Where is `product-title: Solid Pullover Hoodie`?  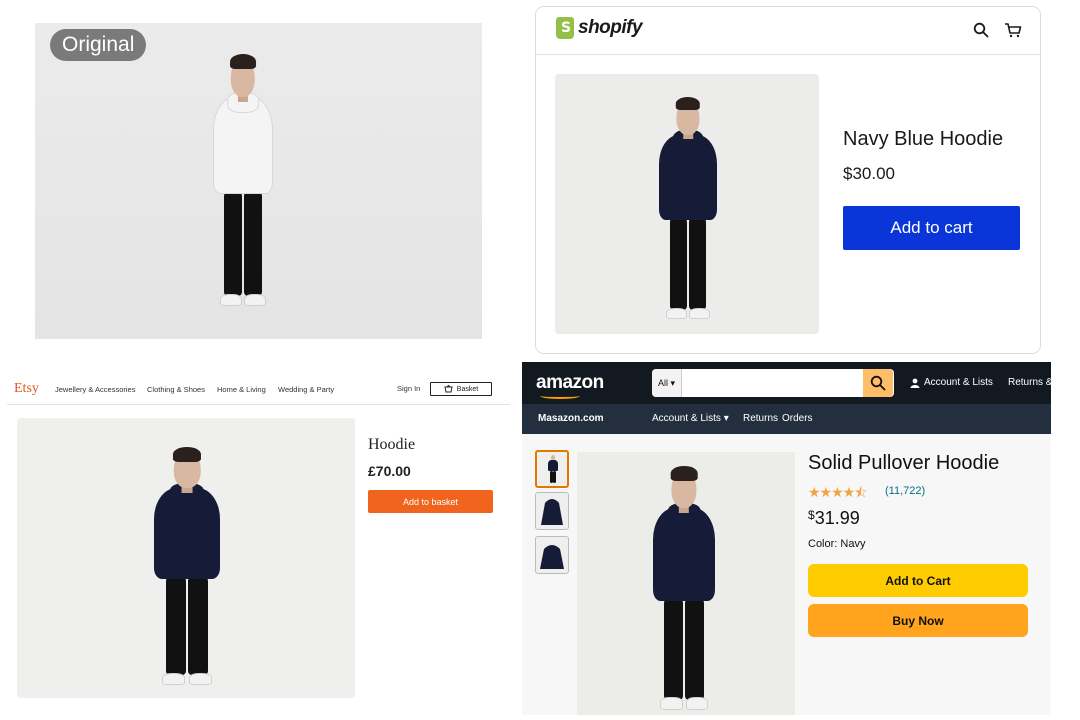
product-title: Solid Pullover Hoodie is located at coordinates (904, 463).